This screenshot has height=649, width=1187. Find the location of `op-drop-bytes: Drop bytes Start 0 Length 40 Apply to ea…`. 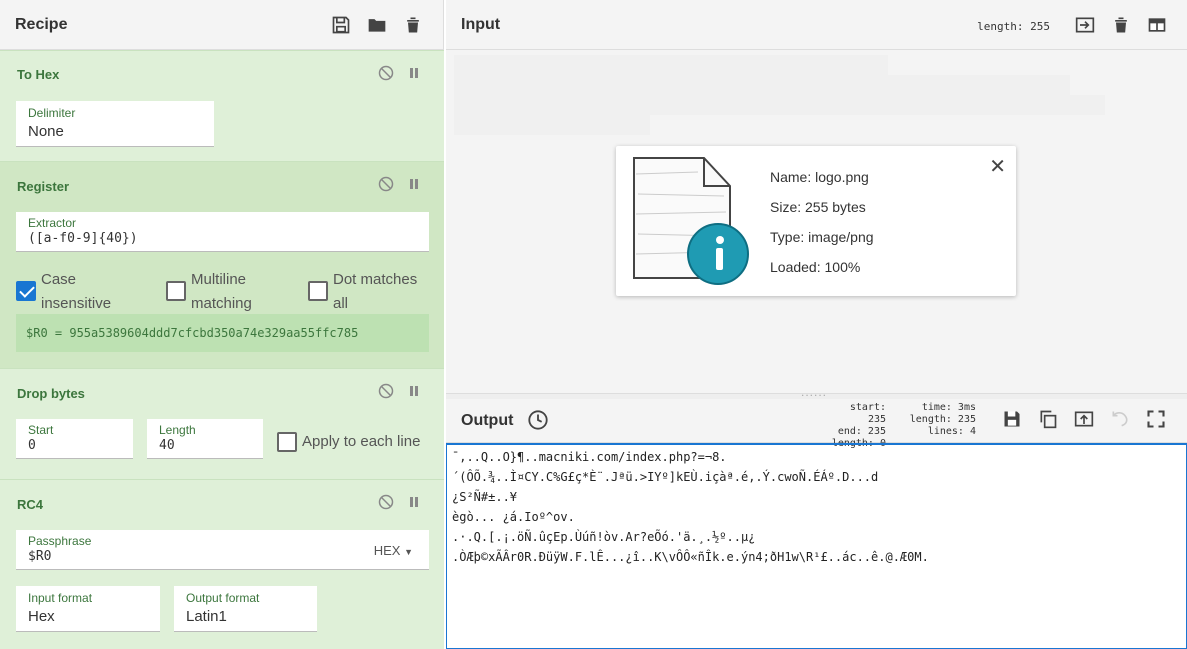

op-drop-bytes: Drop bytes Start 0 Length 40 Apply to ea… is located at coordinates (222, 423).